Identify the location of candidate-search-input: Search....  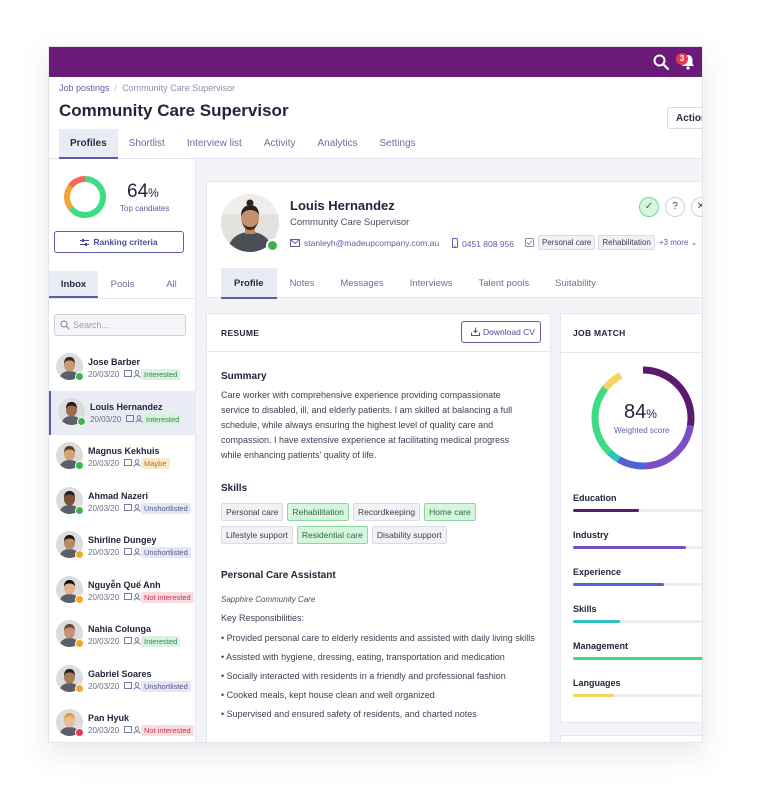
(120, 325).